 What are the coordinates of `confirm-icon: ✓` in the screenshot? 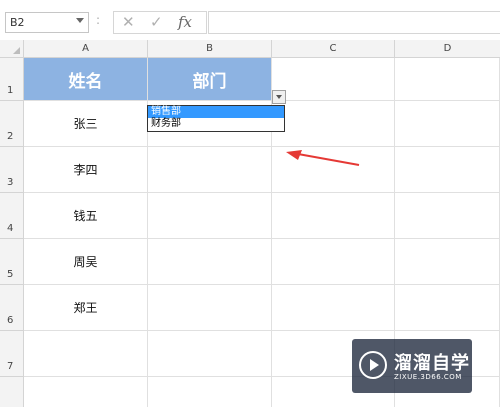 It's located at (156, 22).